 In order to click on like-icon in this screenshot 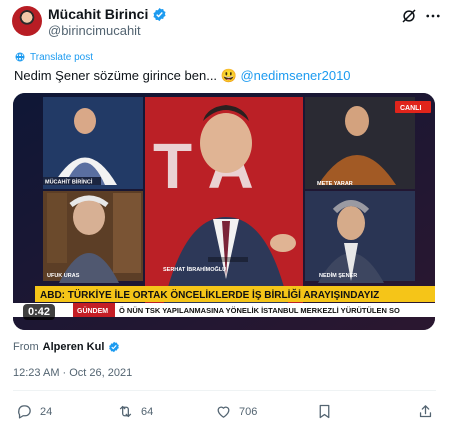, I will do `click(223, 412)`.